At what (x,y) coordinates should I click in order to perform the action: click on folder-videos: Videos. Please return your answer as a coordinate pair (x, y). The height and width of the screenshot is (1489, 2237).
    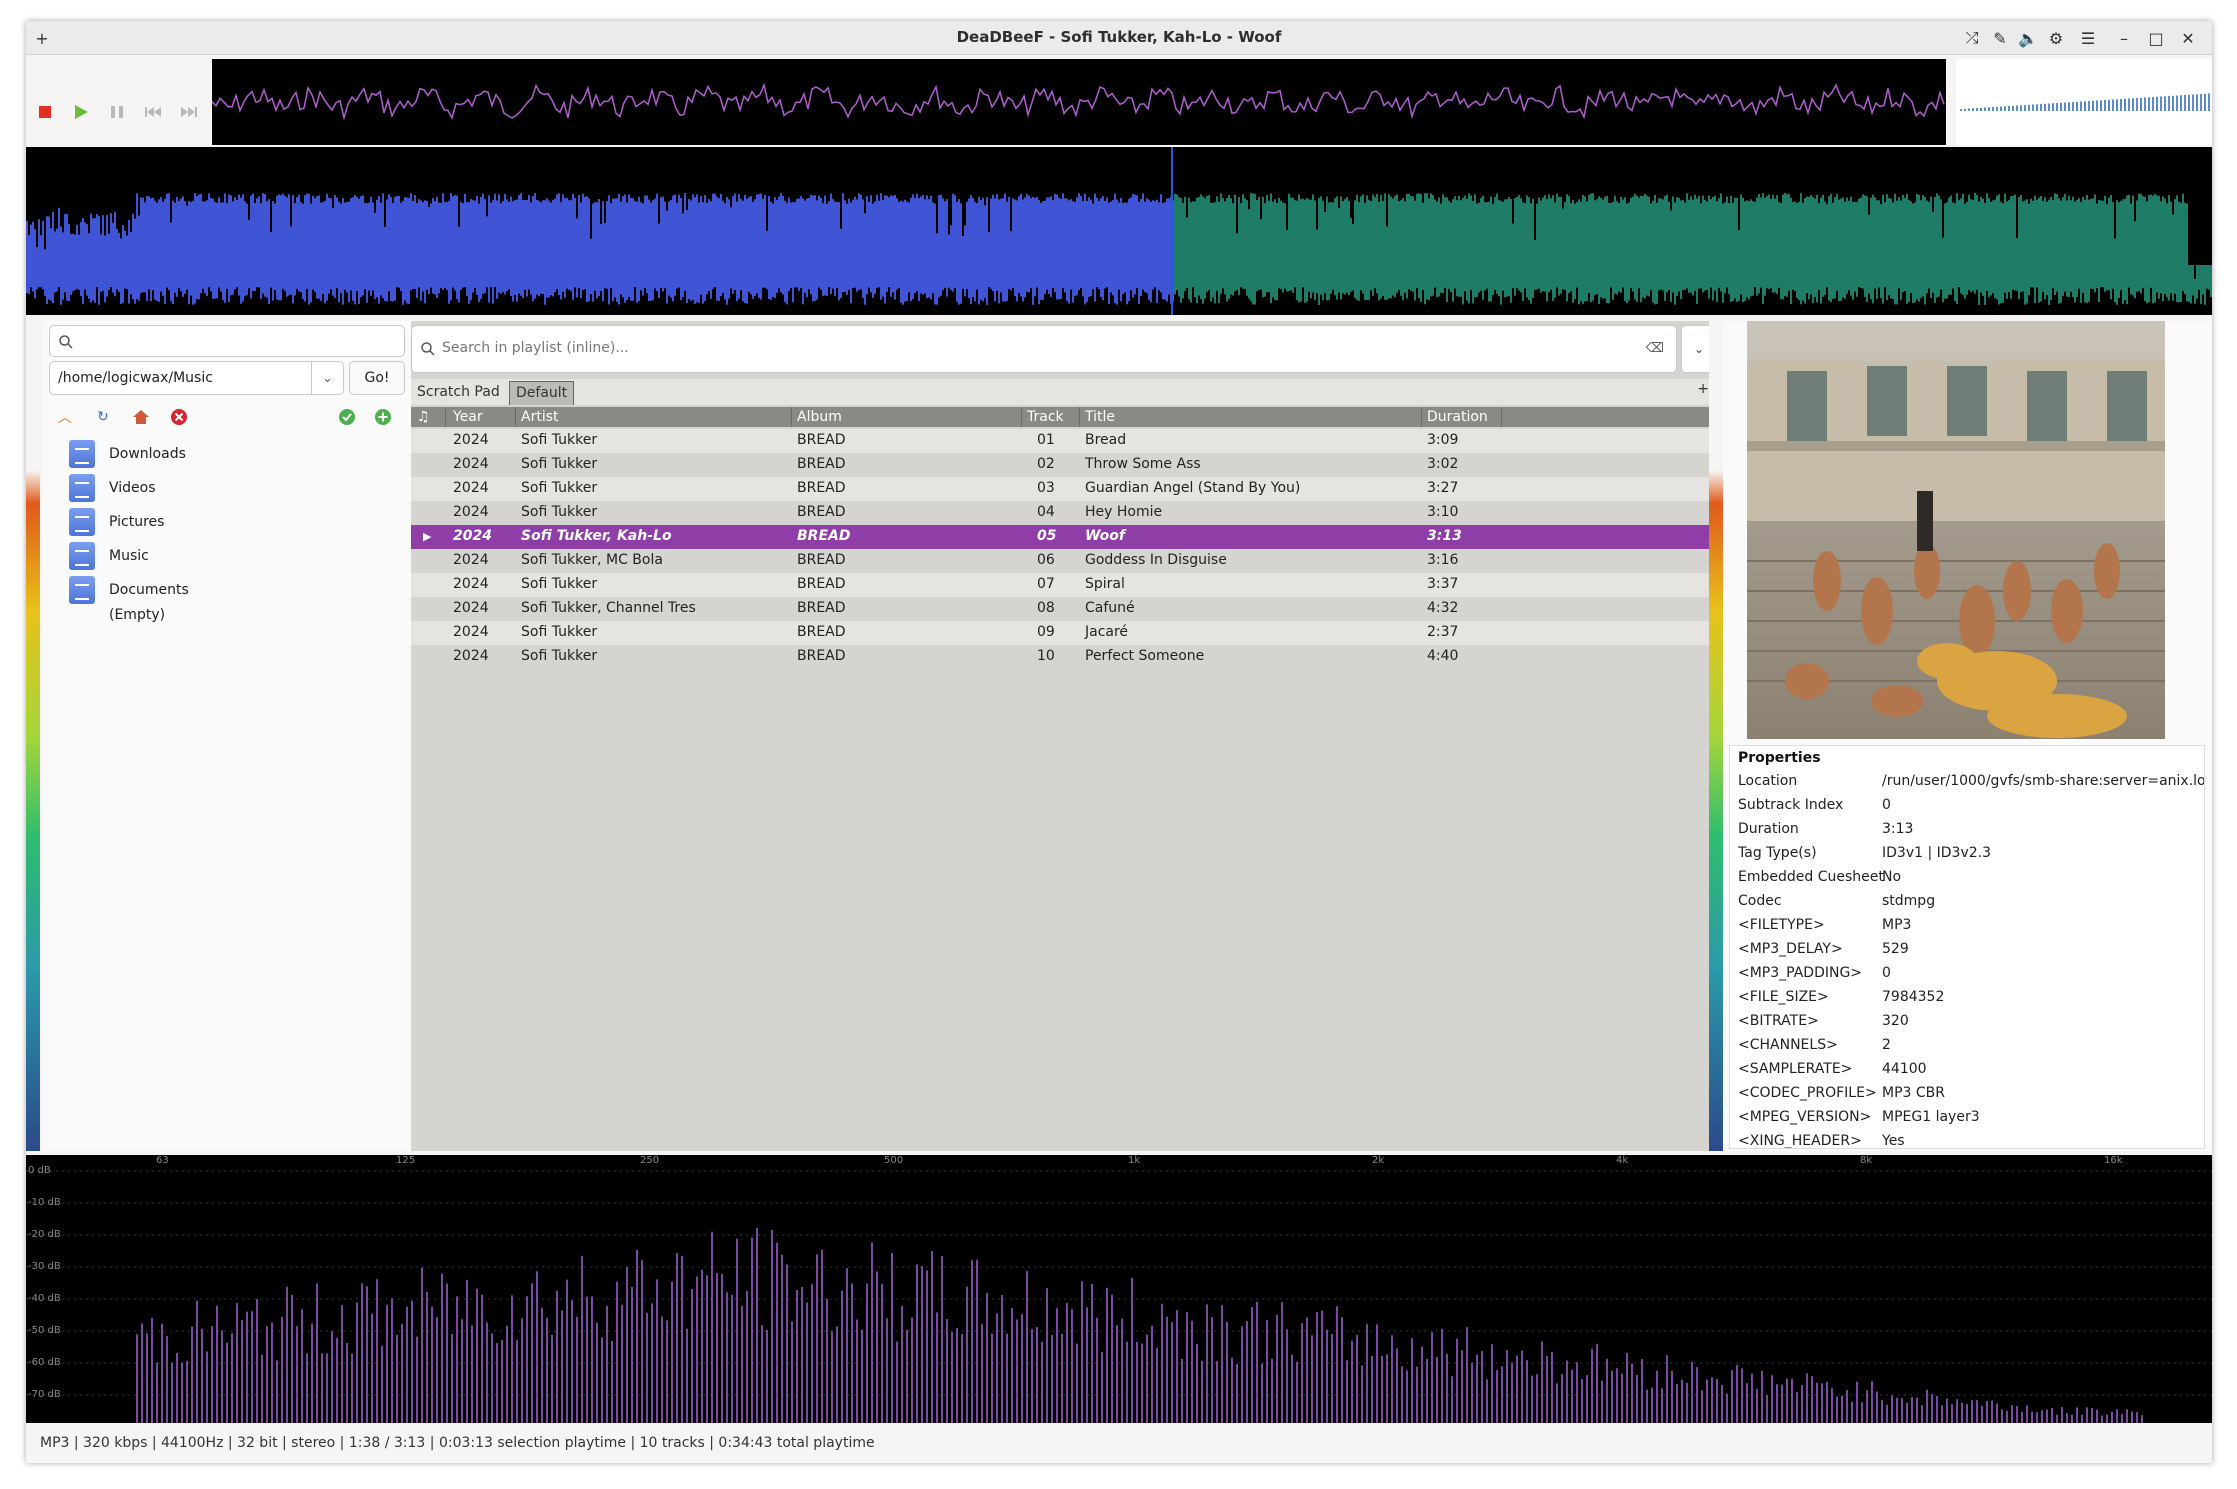
    Looking at the image, I should click on (112, 488).